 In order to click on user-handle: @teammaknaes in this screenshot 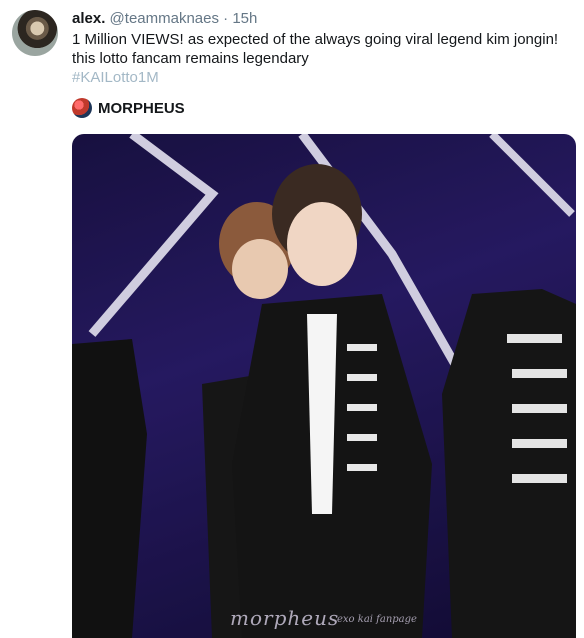, I will do `click(164, 18)`.